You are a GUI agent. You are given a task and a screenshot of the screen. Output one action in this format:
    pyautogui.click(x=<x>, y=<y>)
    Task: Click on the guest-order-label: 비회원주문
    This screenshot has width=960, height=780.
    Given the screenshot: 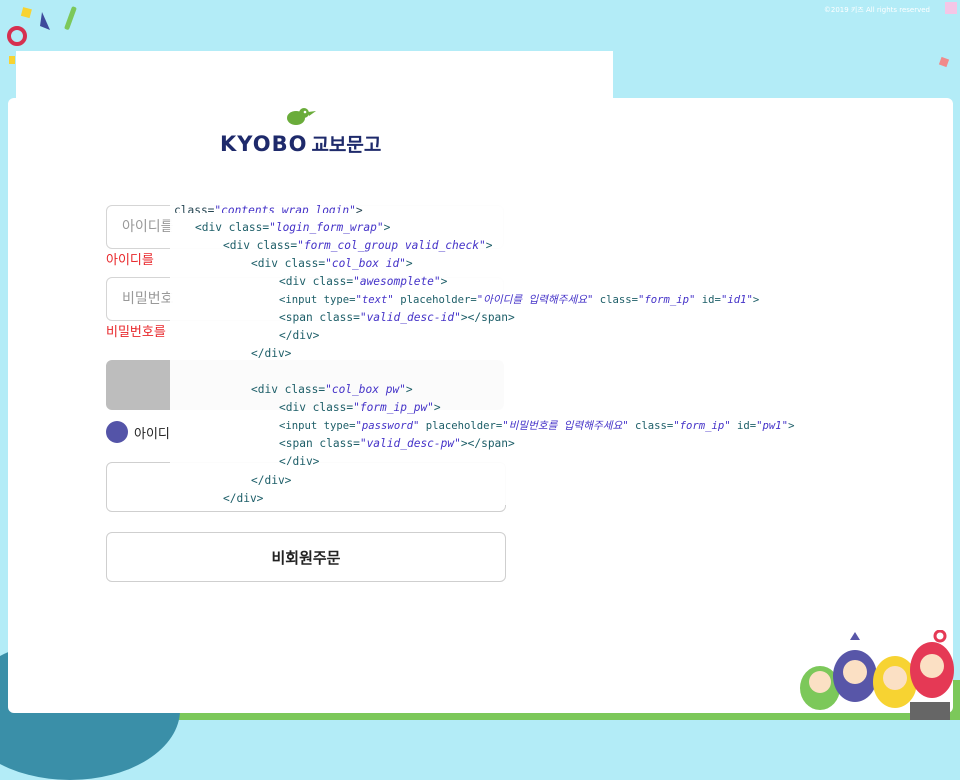 What is the action you would take?
    pyautogui.click(x=306, y=557)
    